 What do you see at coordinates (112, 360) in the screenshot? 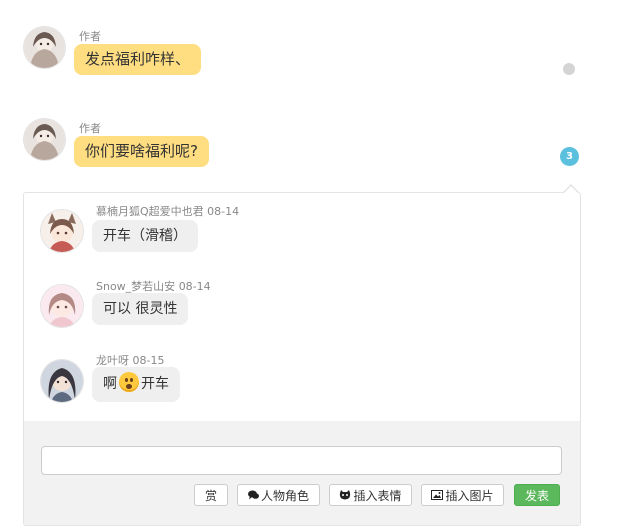
I see `reply-username: 龙叶呀` at bounding box center [112, 360].